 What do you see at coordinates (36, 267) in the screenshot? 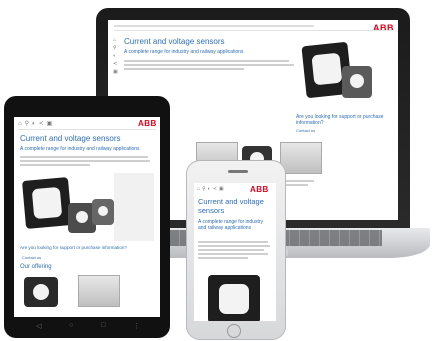
I see `tablet-offering-heading: Our offering` at bounding box center [36, 267].